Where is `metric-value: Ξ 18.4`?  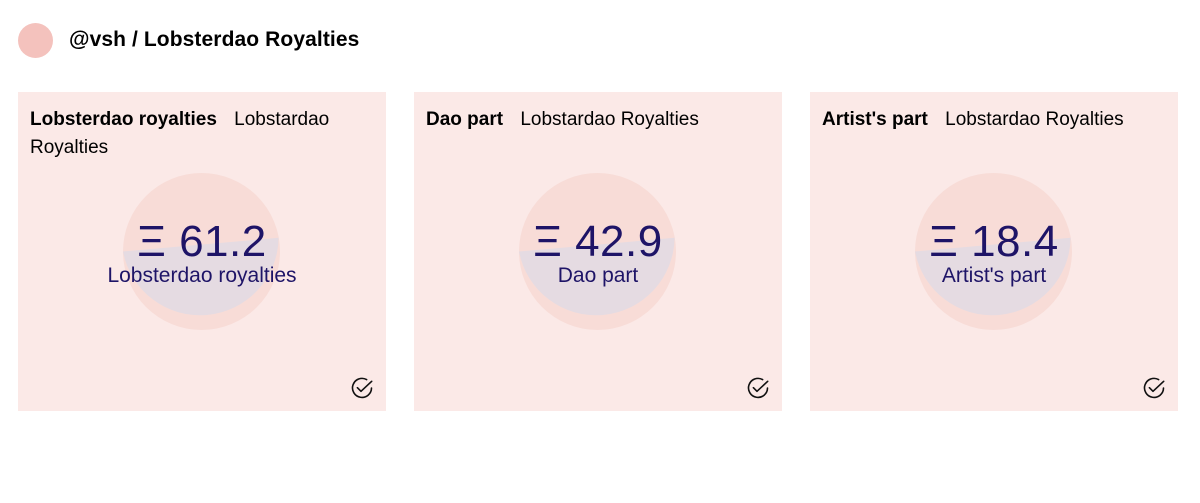
metric-value: Ξ 18.4 is located at coordinates (994, 241).